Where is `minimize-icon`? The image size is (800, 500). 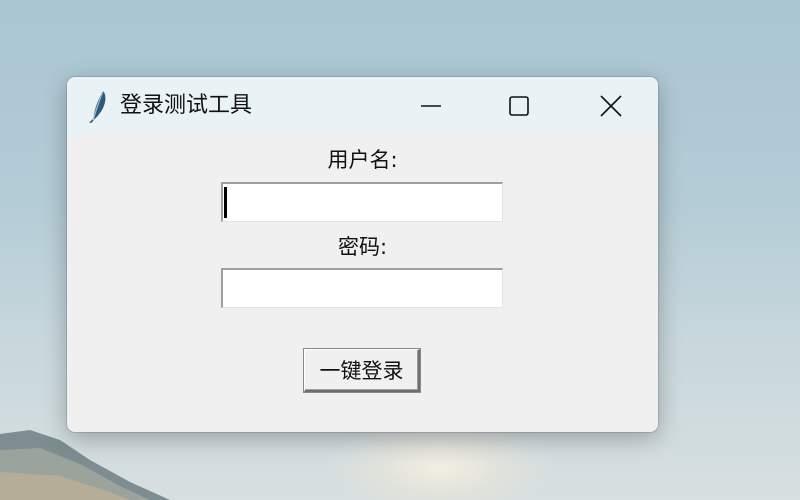
minimize-icon is located at coordinates (431, 106).